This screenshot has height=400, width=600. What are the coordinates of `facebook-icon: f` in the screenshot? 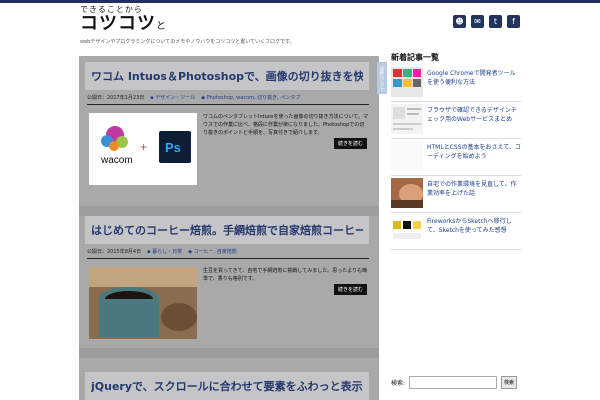 It's located at (513, 21).